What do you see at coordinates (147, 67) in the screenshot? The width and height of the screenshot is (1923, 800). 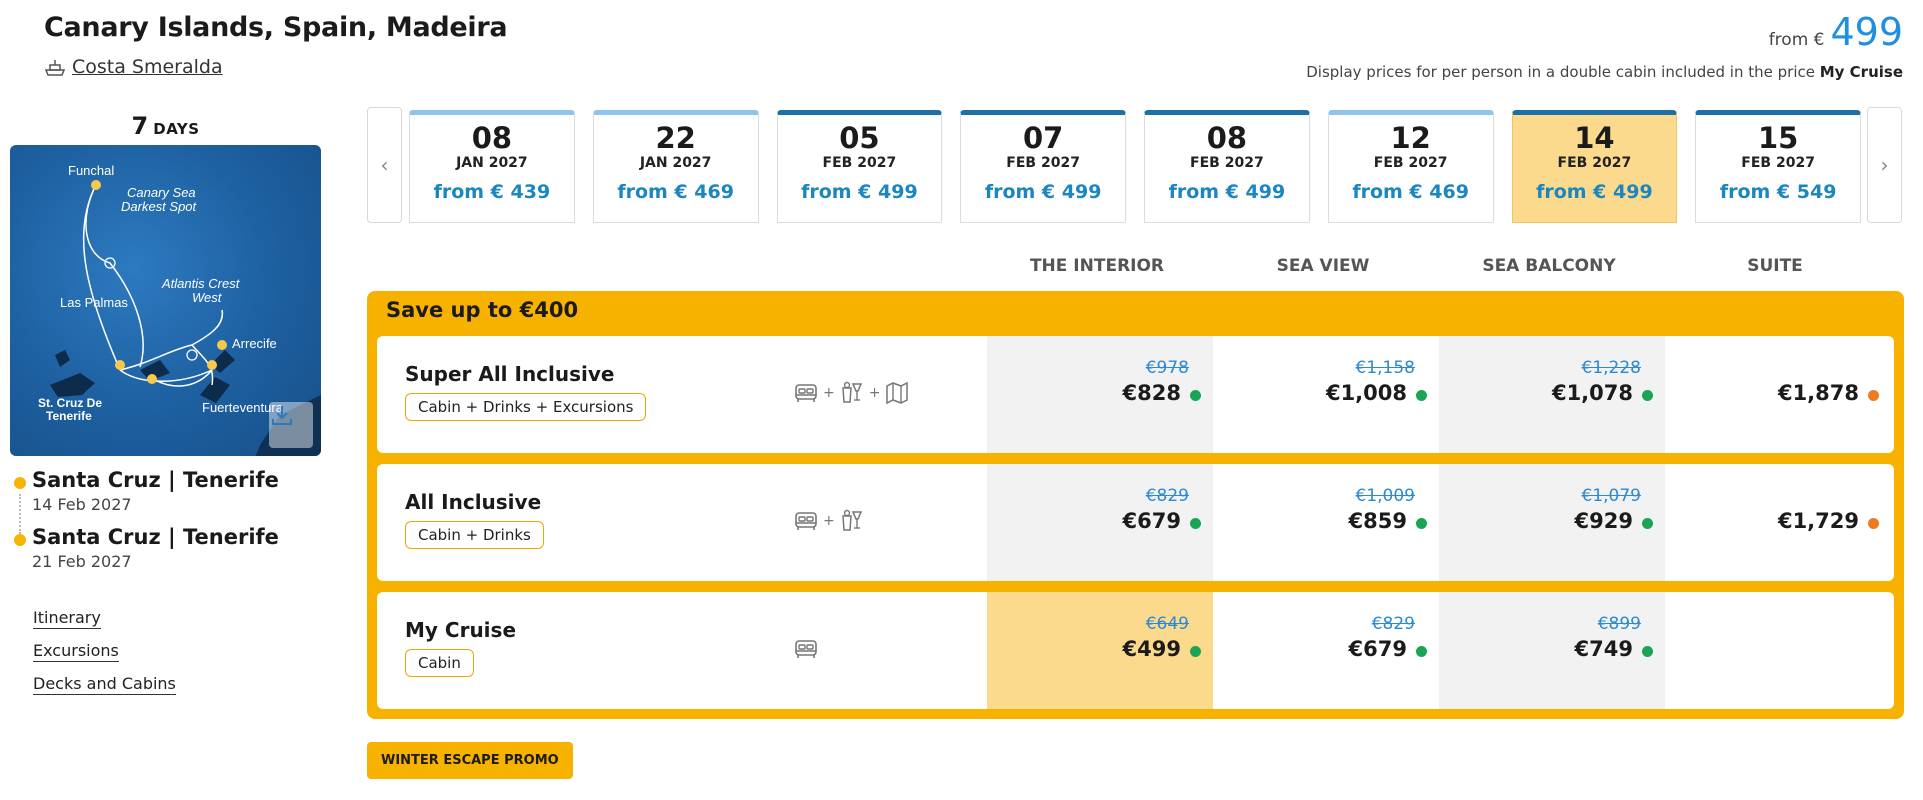 I see `ship-name: Costa Smeralda` at bounding box center [147, 67].